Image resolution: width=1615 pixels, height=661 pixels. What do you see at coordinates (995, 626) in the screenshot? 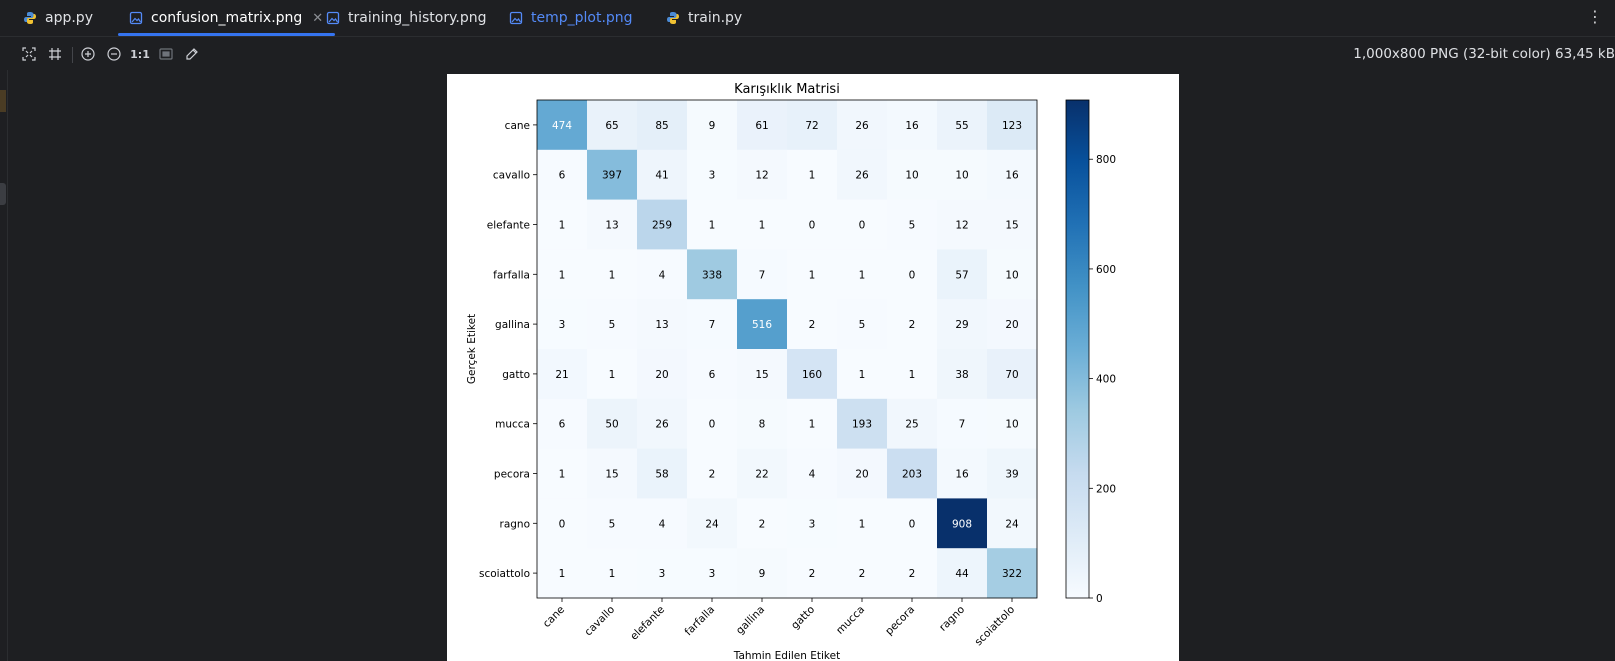
I see `x-tick-label: scoiattolo` at bounding box center [995, 626].